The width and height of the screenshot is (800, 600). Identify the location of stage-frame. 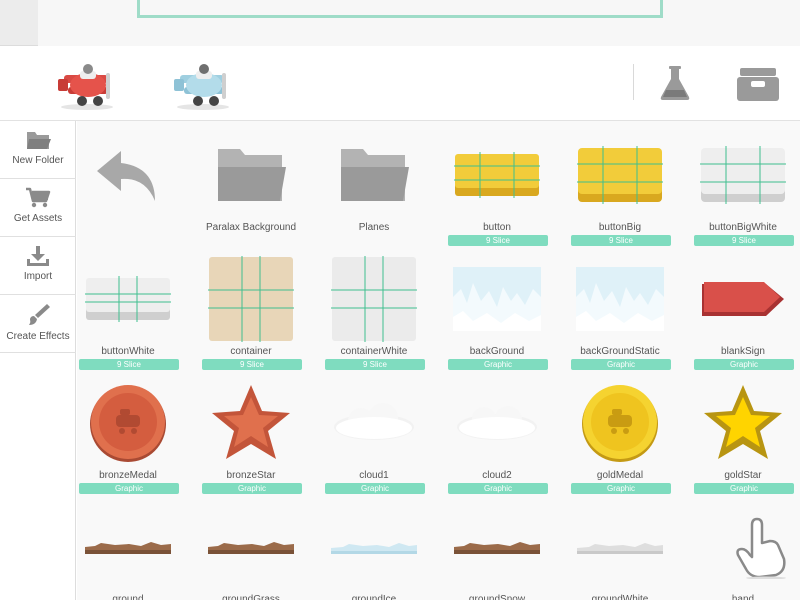
(400, 9).